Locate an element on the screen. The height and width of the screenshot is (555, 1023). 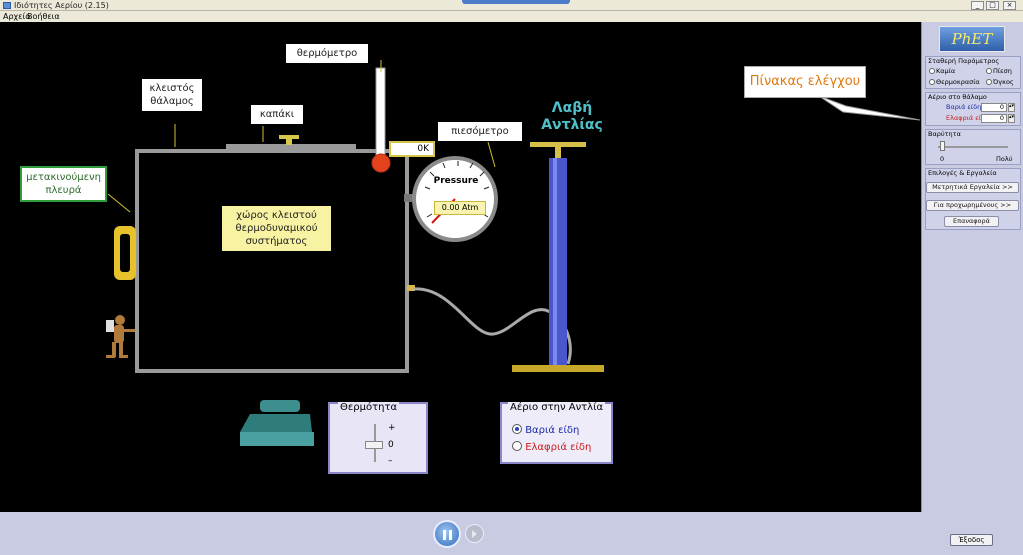
step-icon is located at coordinates (474, 534).